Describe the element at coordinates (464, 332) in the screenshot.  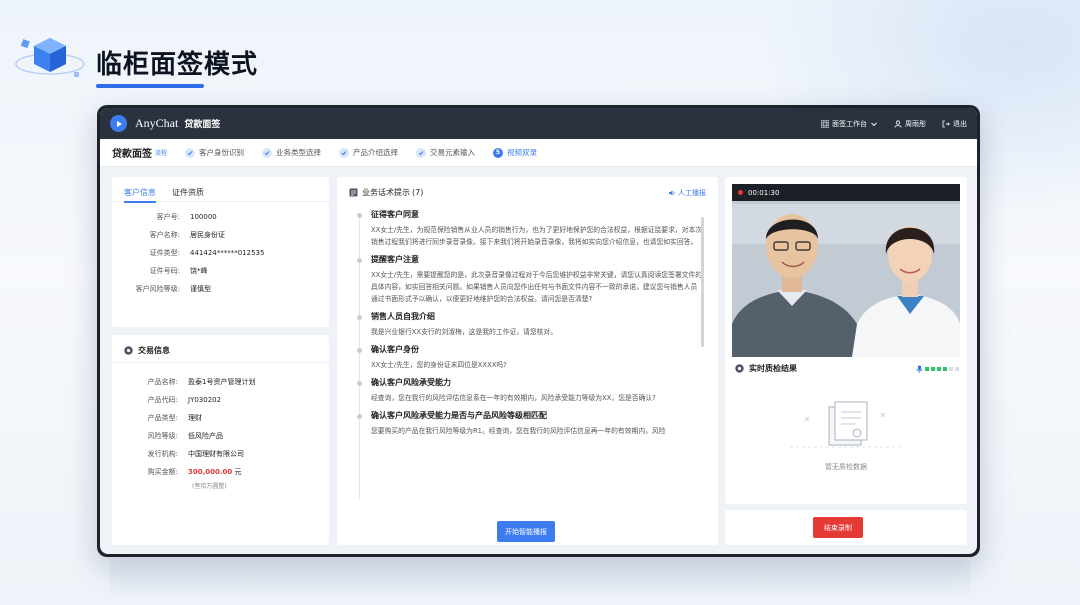
I see `script-item-body: 我是兴业银行XX支行的刘淑梅，这是我的工作证，请您核对。` at that location.